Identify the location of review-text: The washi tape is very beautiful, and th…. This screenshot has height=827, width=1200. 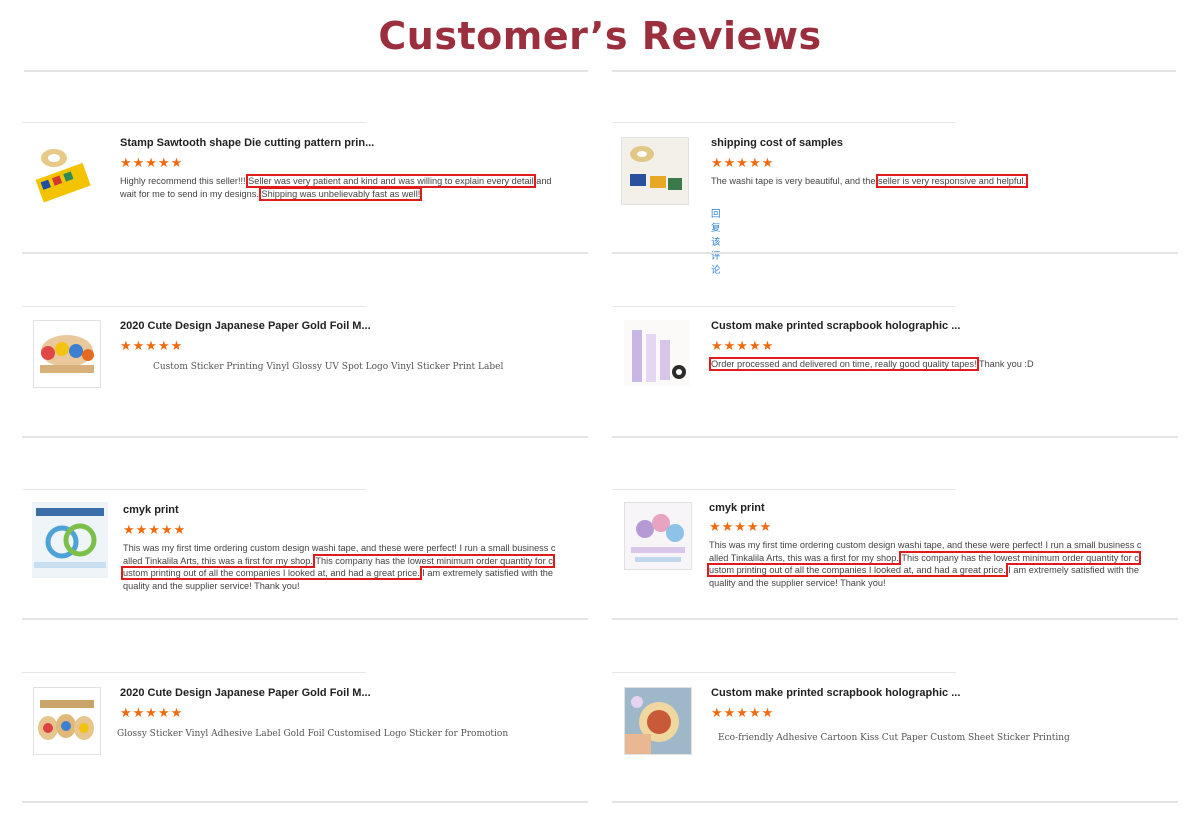
(933, 181).